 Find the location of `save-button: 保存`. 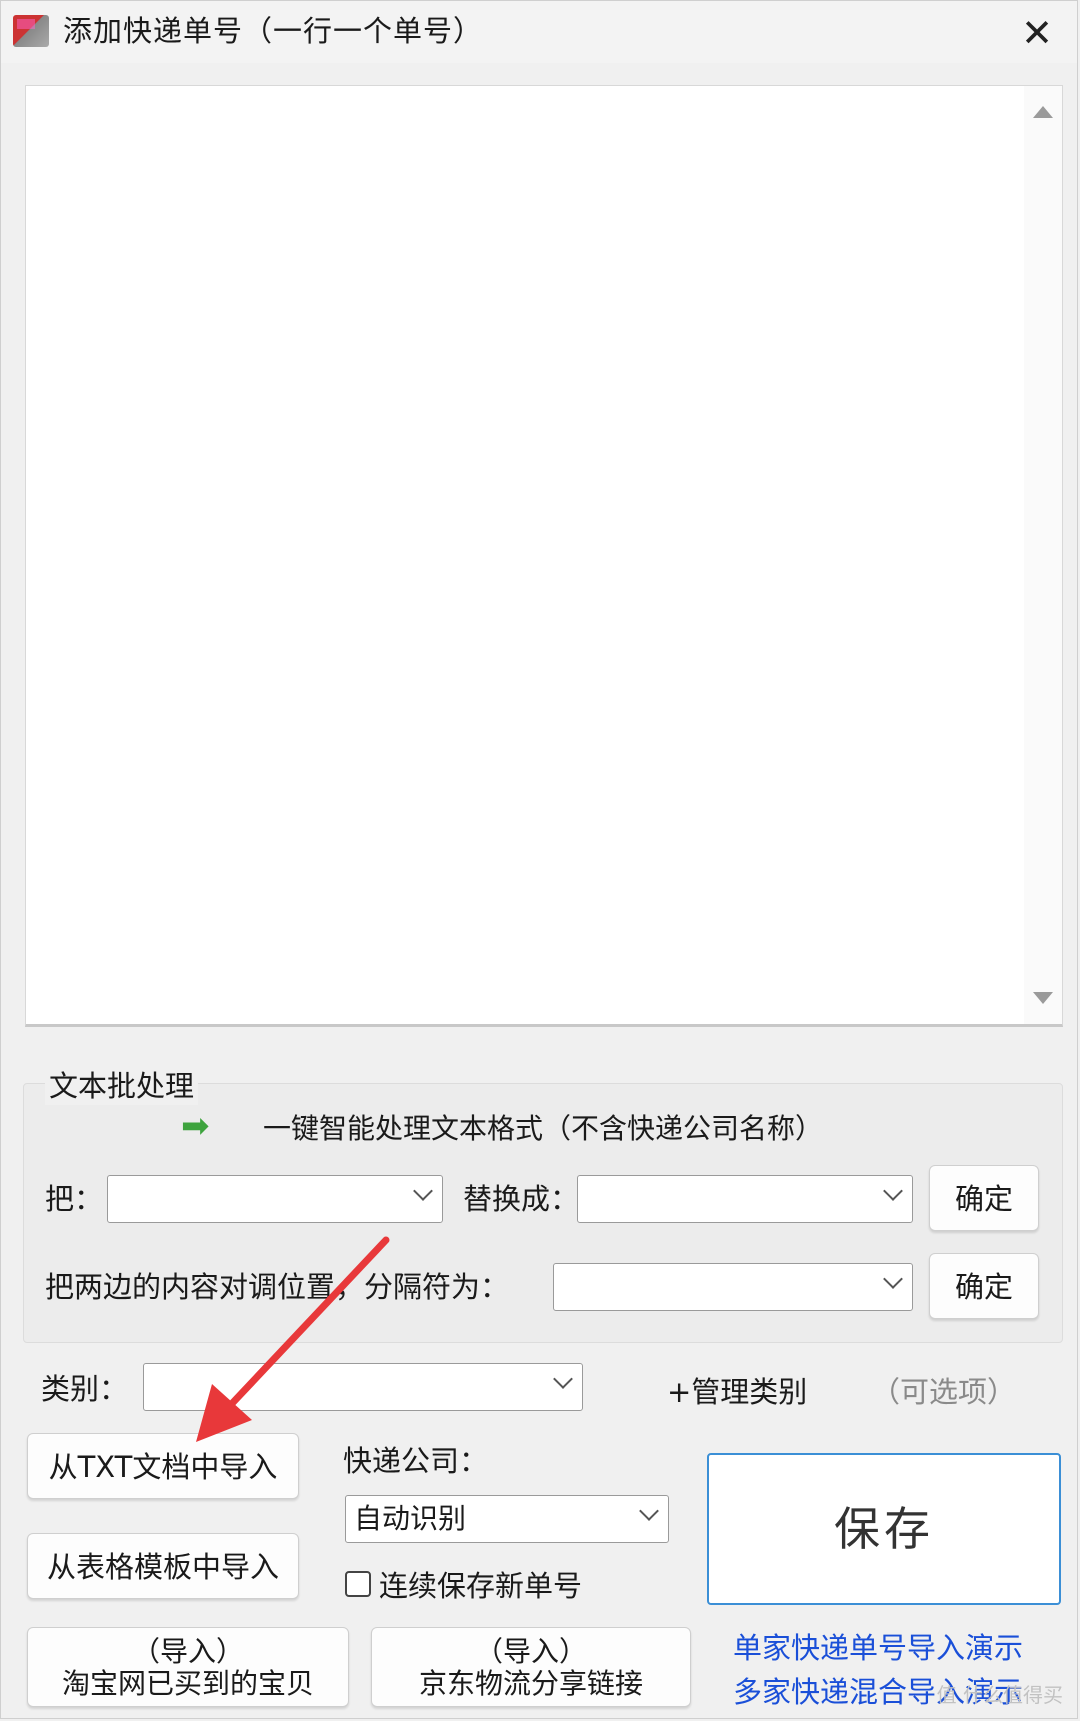

save-button: 保存 is located at coordinates (884, 1529).